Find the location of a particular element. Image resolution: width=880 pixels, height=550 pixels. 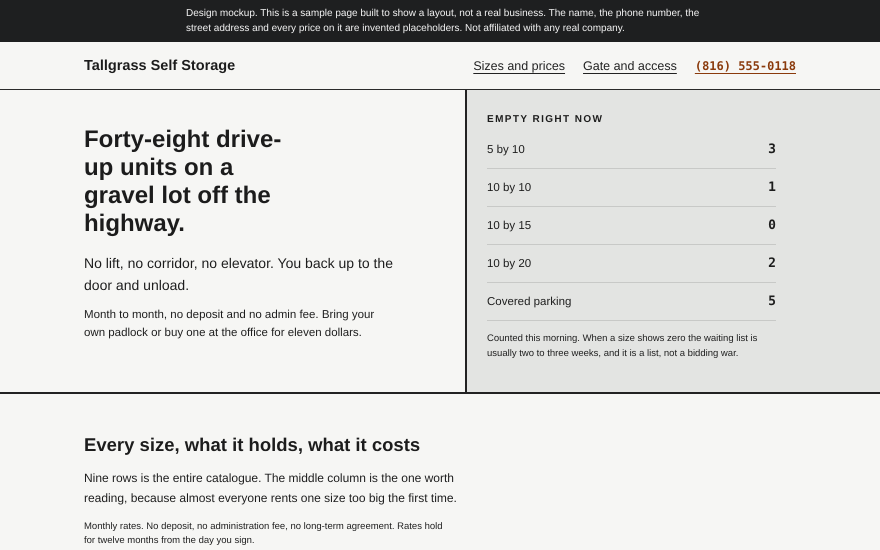

unit-size: 10 by 10 is located at coordinates (509, 188).